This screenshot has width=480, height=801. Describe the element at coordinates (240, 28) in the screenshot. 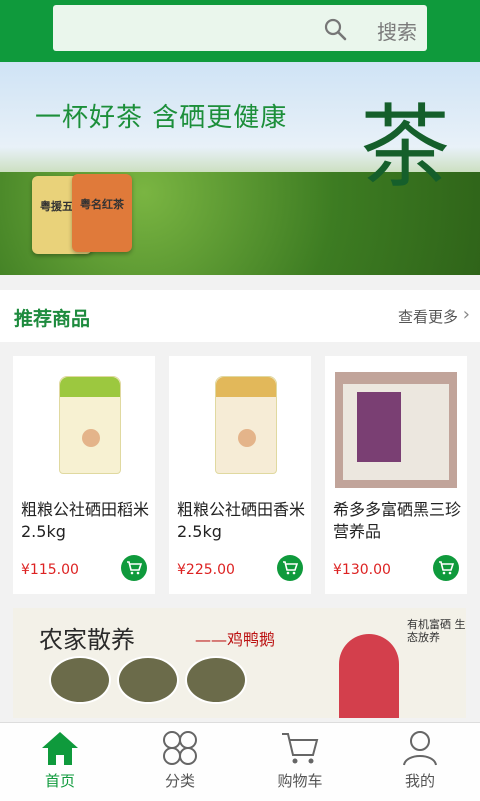

I see `search-input: 搜索` at that location.